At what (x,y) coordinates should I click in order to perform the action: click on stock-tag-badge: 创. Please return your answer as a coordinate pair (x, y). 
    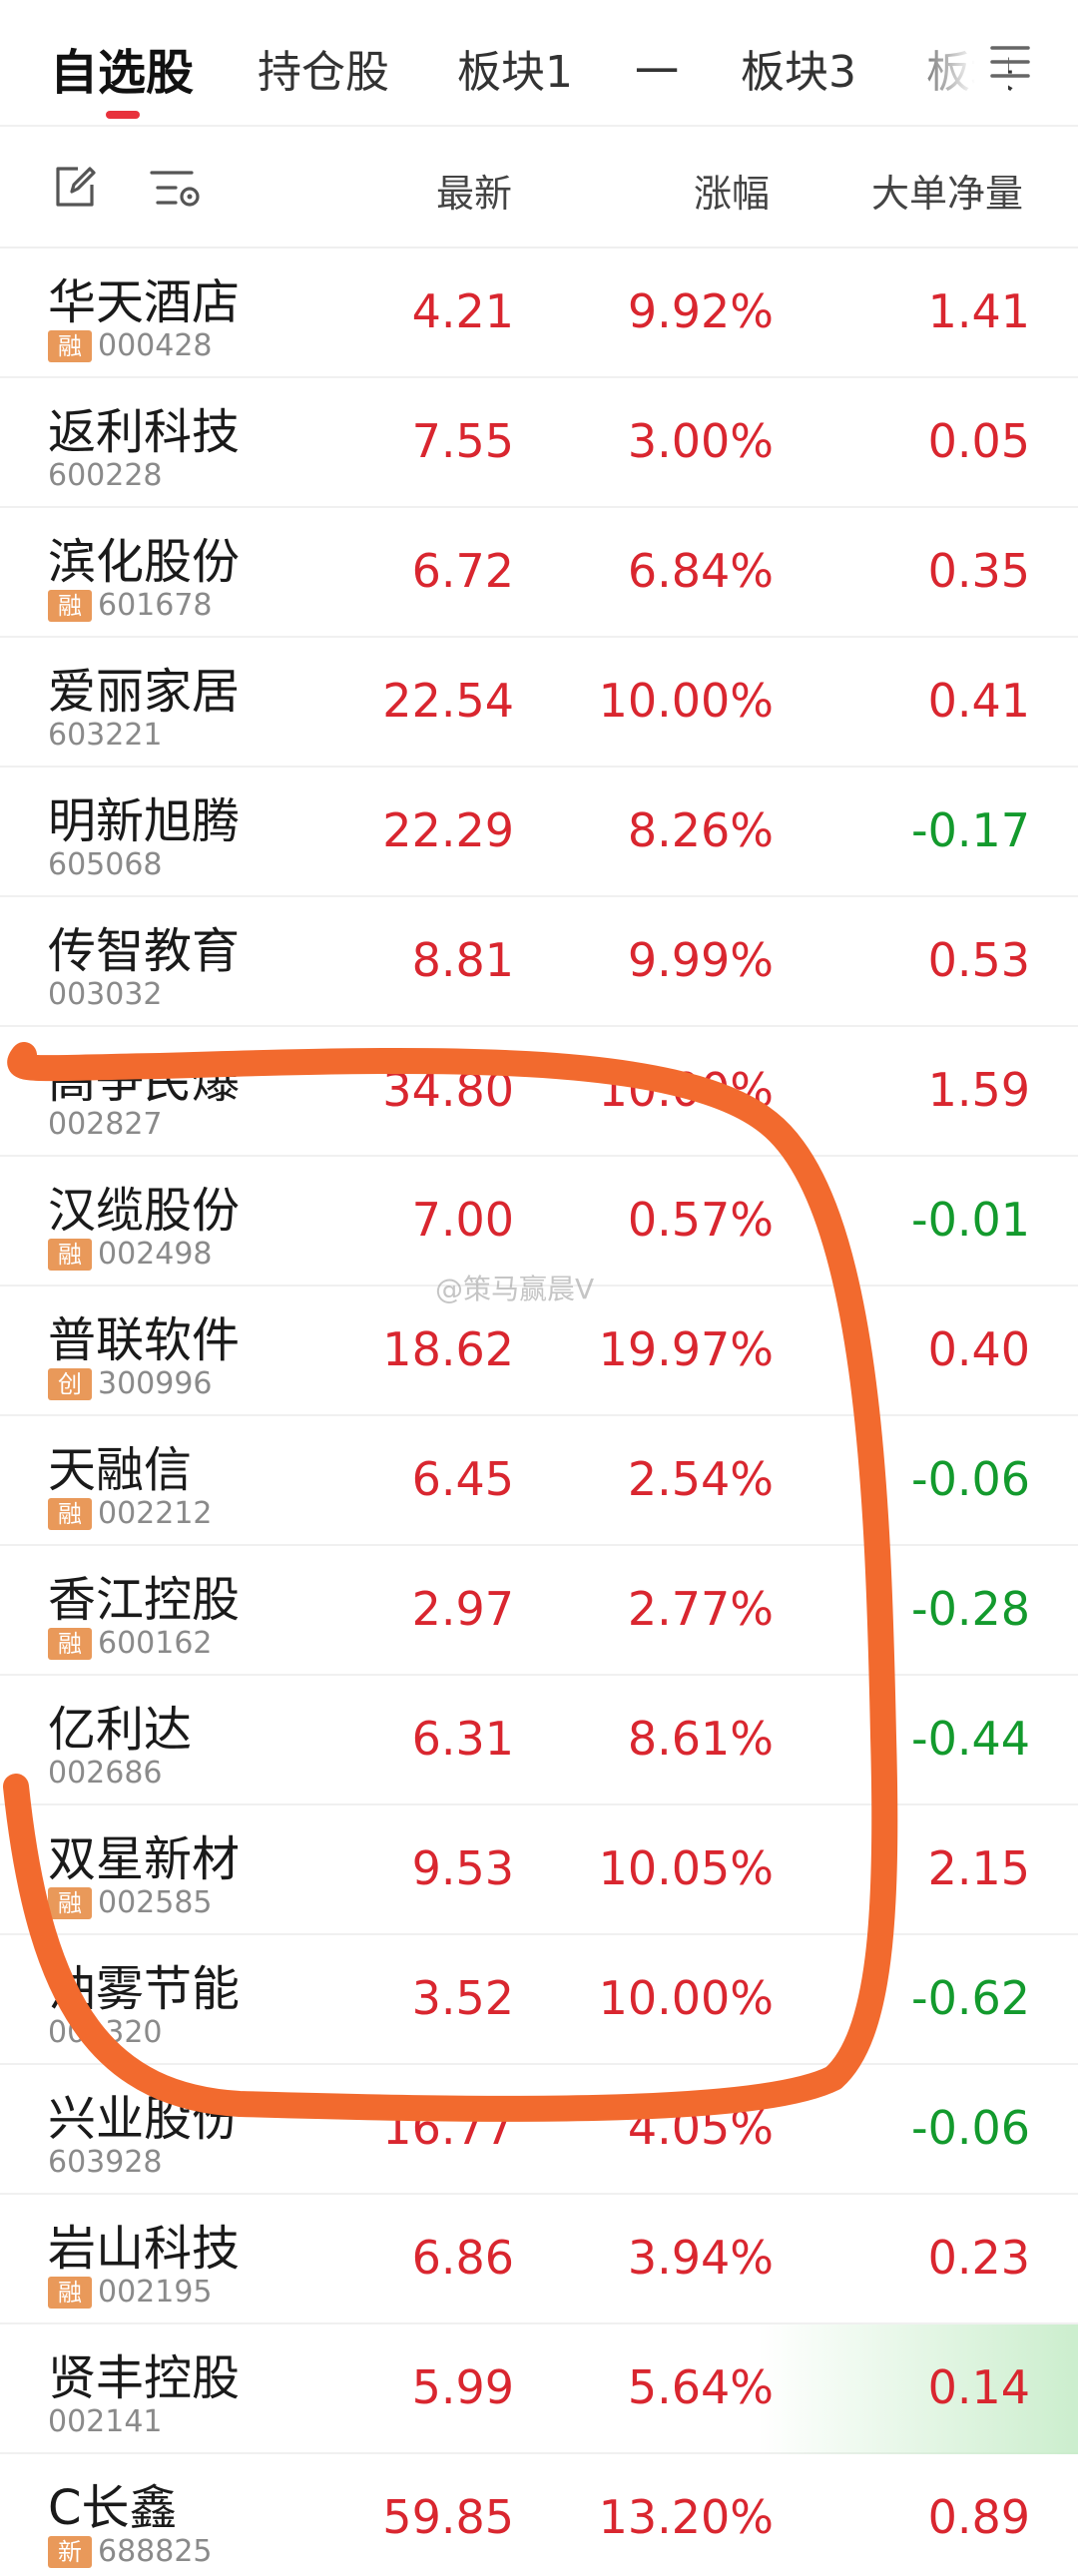
    Looking at the image, I should click on (70, 1383).